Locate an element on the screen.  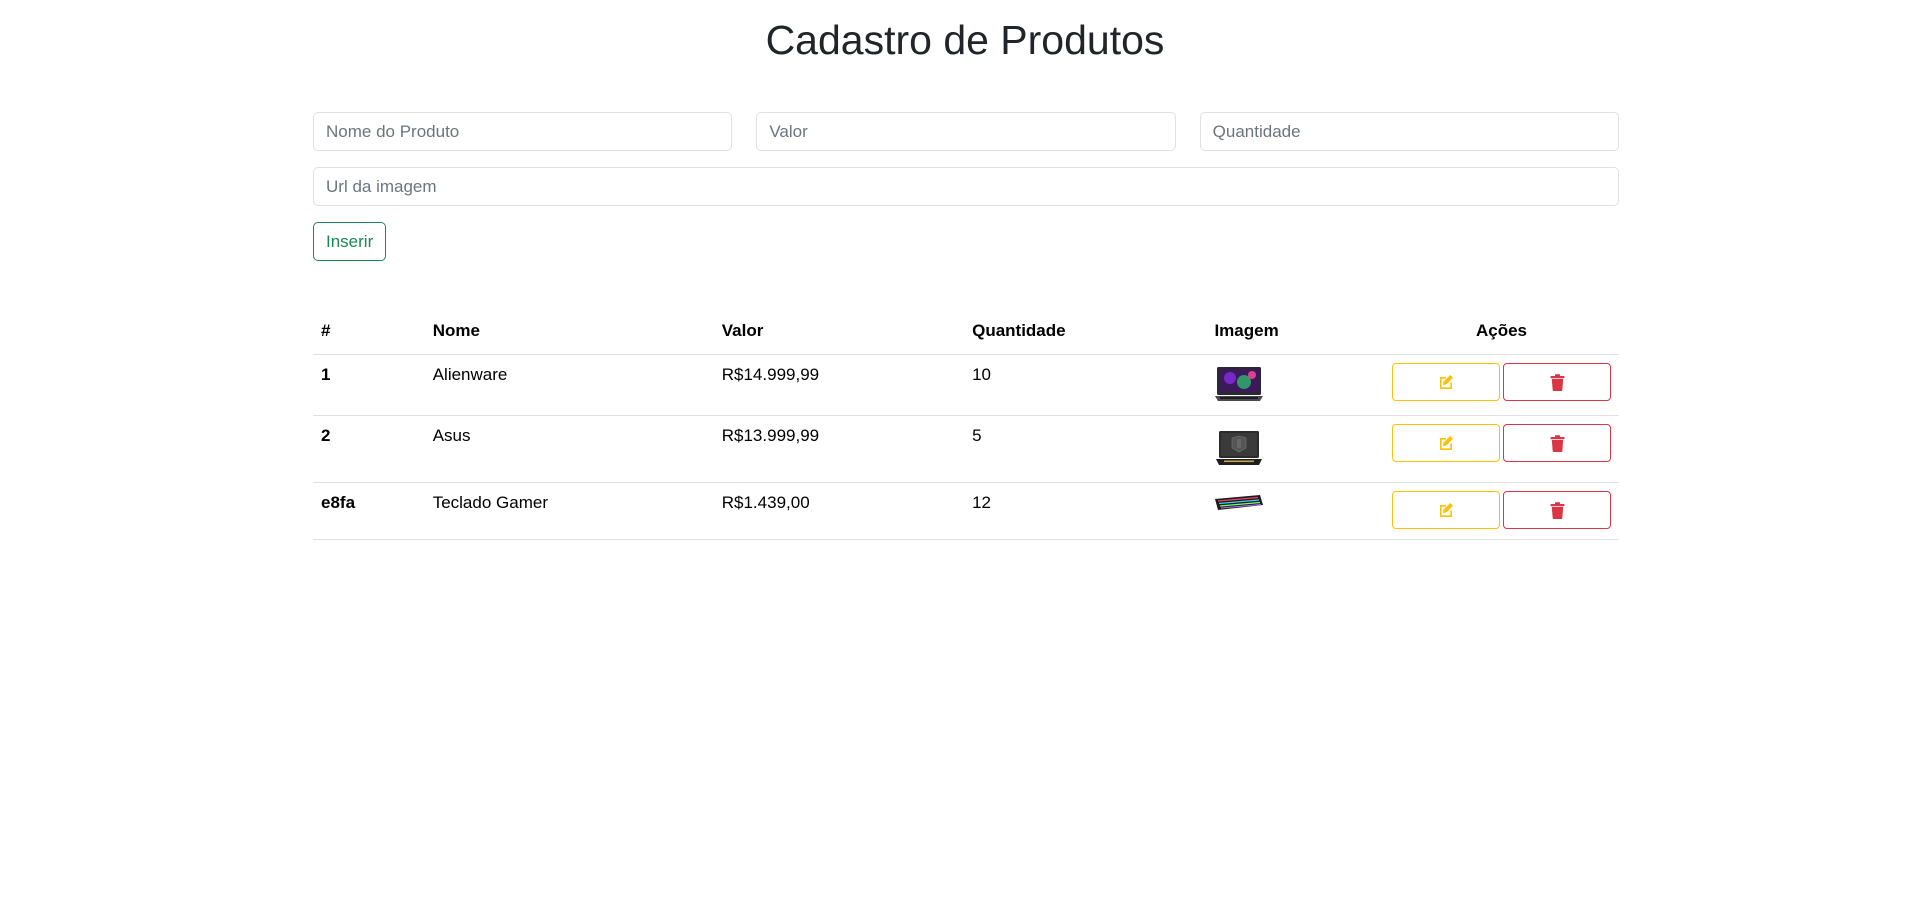
cell-quantity: 10 is located at coordinates (1085, 385).